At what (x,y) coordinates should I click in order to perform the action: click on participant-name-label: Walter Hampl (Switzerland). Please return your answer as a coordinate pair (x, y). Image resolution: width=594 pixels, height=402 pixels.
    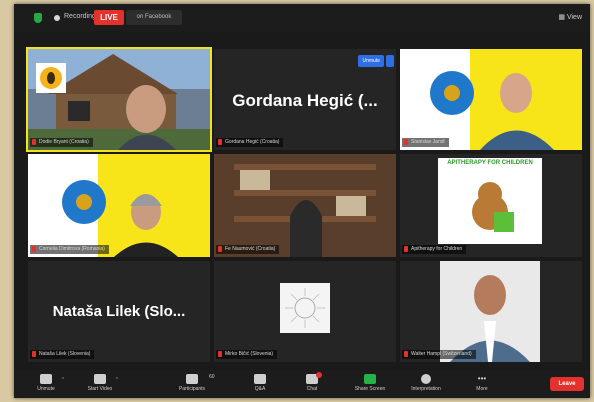
    Looking at the image, I should click on (441, 354).